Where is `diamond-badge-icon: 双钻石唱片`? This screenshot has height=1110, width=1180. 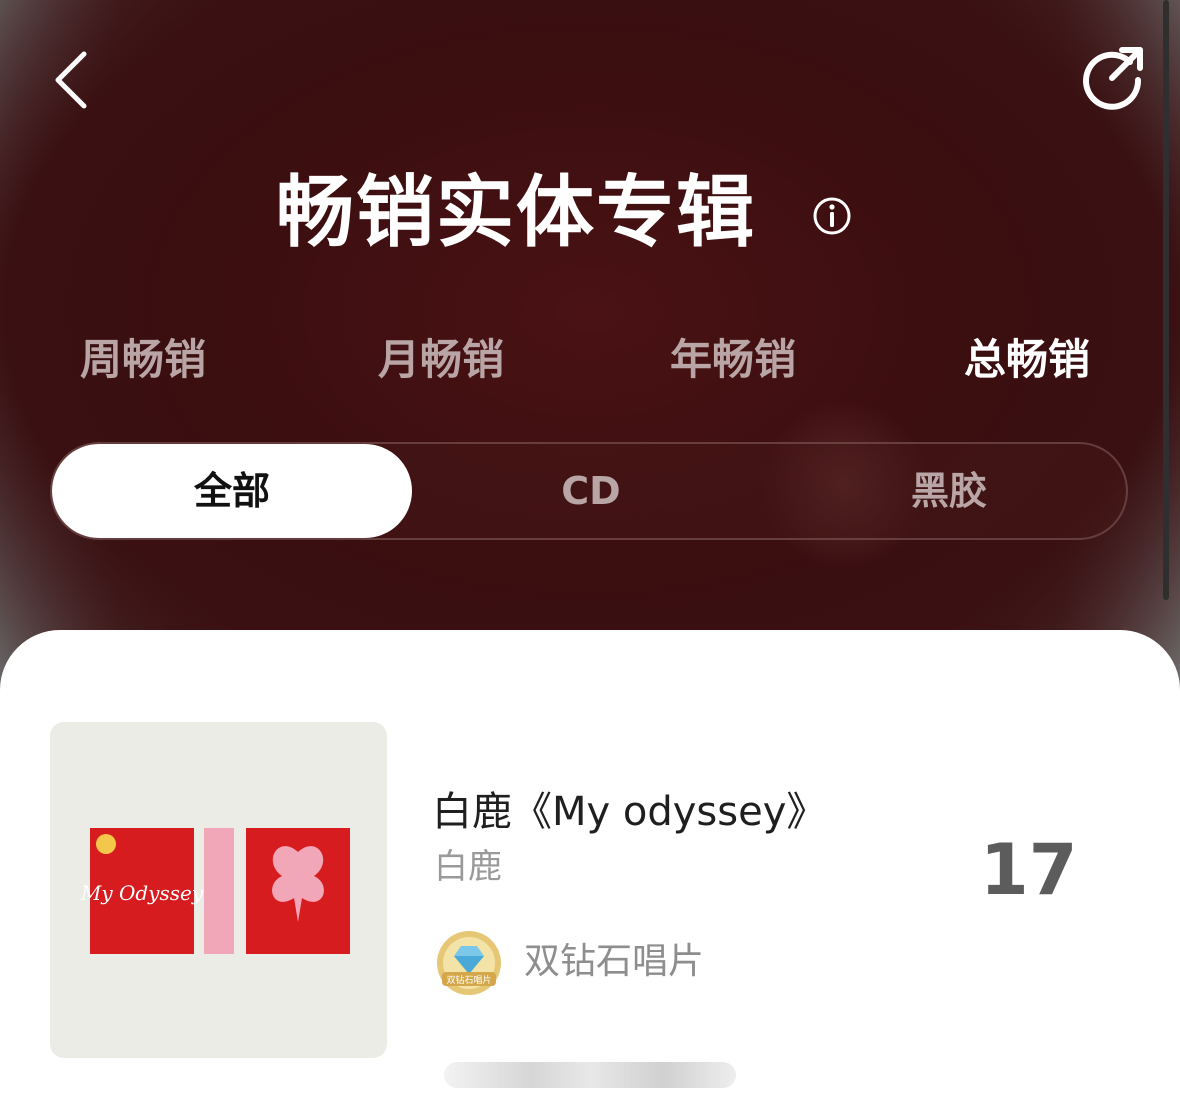
diamond-badge-icon: 双钻石唱片 is located at coordinates (469, 963).